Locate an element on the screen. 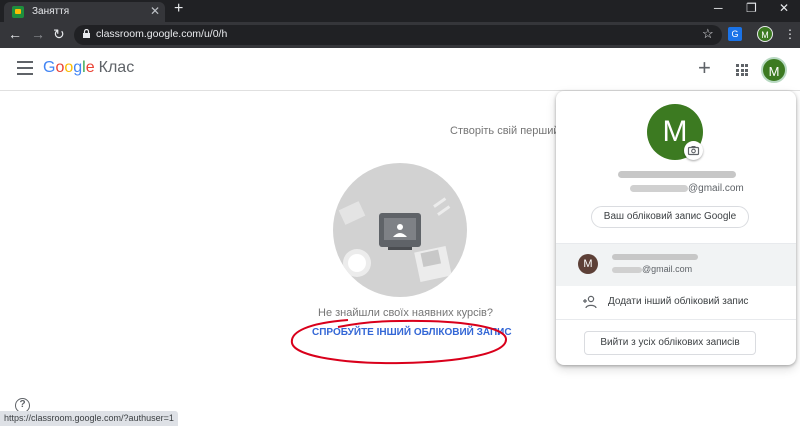 The image size is (800, 426). browser-menu-icon: ⋮ is located at coordinates (790, 34).